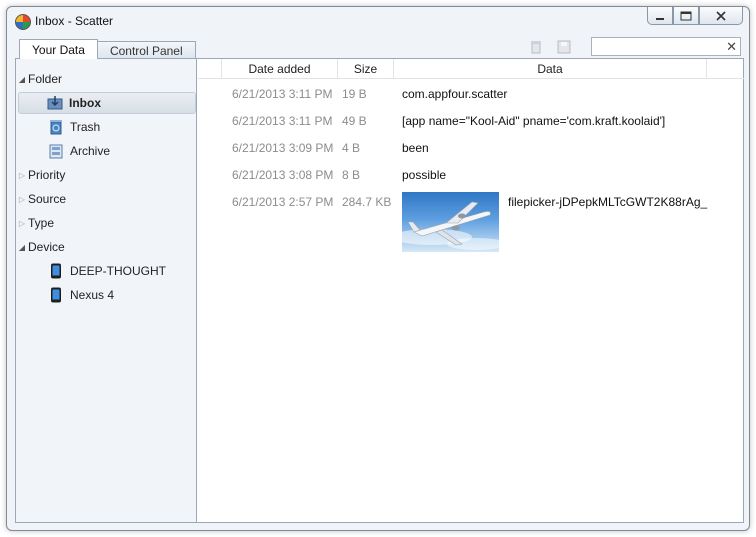  I want to click on sidebar-item-archive: Archive, so click(105, 151).